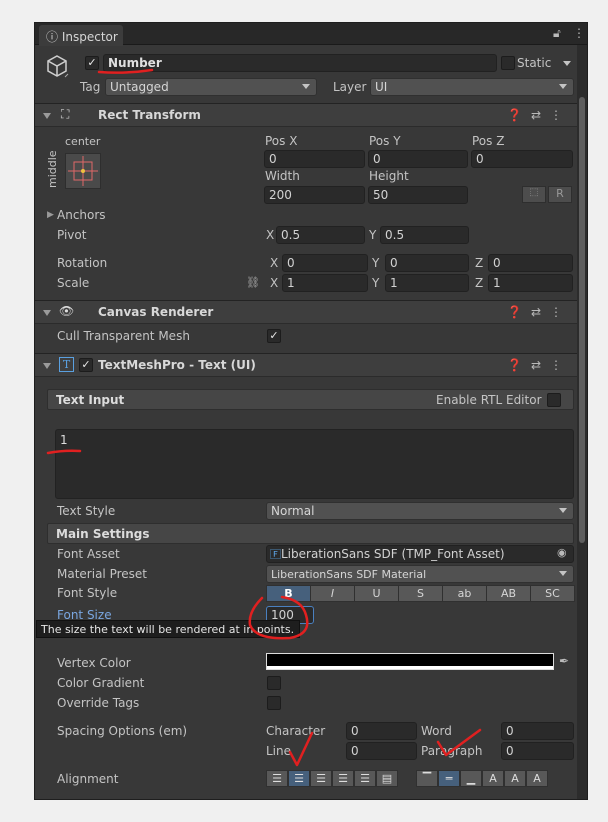 Image resolution: width=608 pixels, height=822 pixels. I want to click on anchors-foldout-icon: ▶, so click(50, 215).